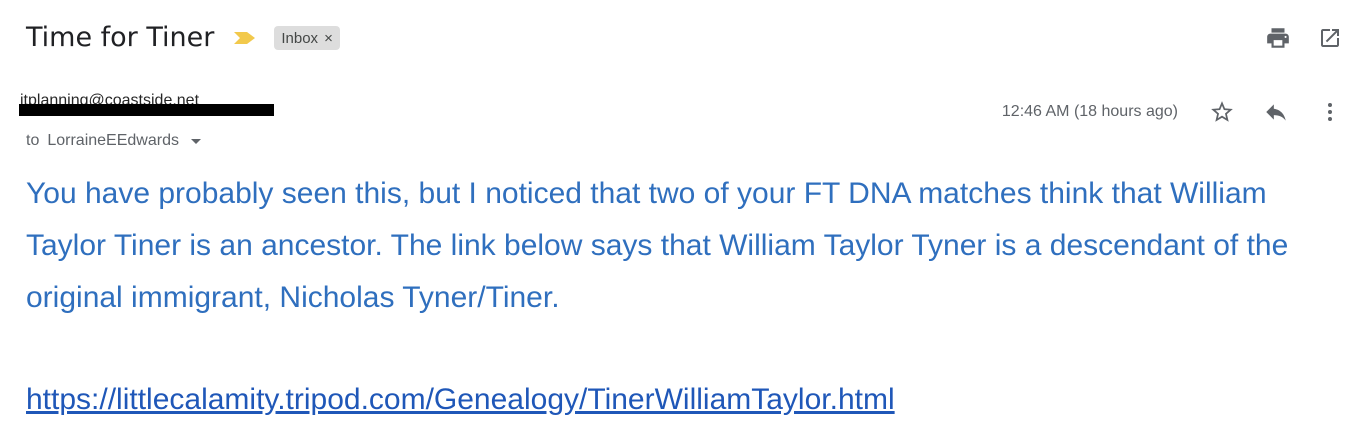 This screenshot has width=1354, height=445. I want to click on reply-icon, so click(1276, 112).